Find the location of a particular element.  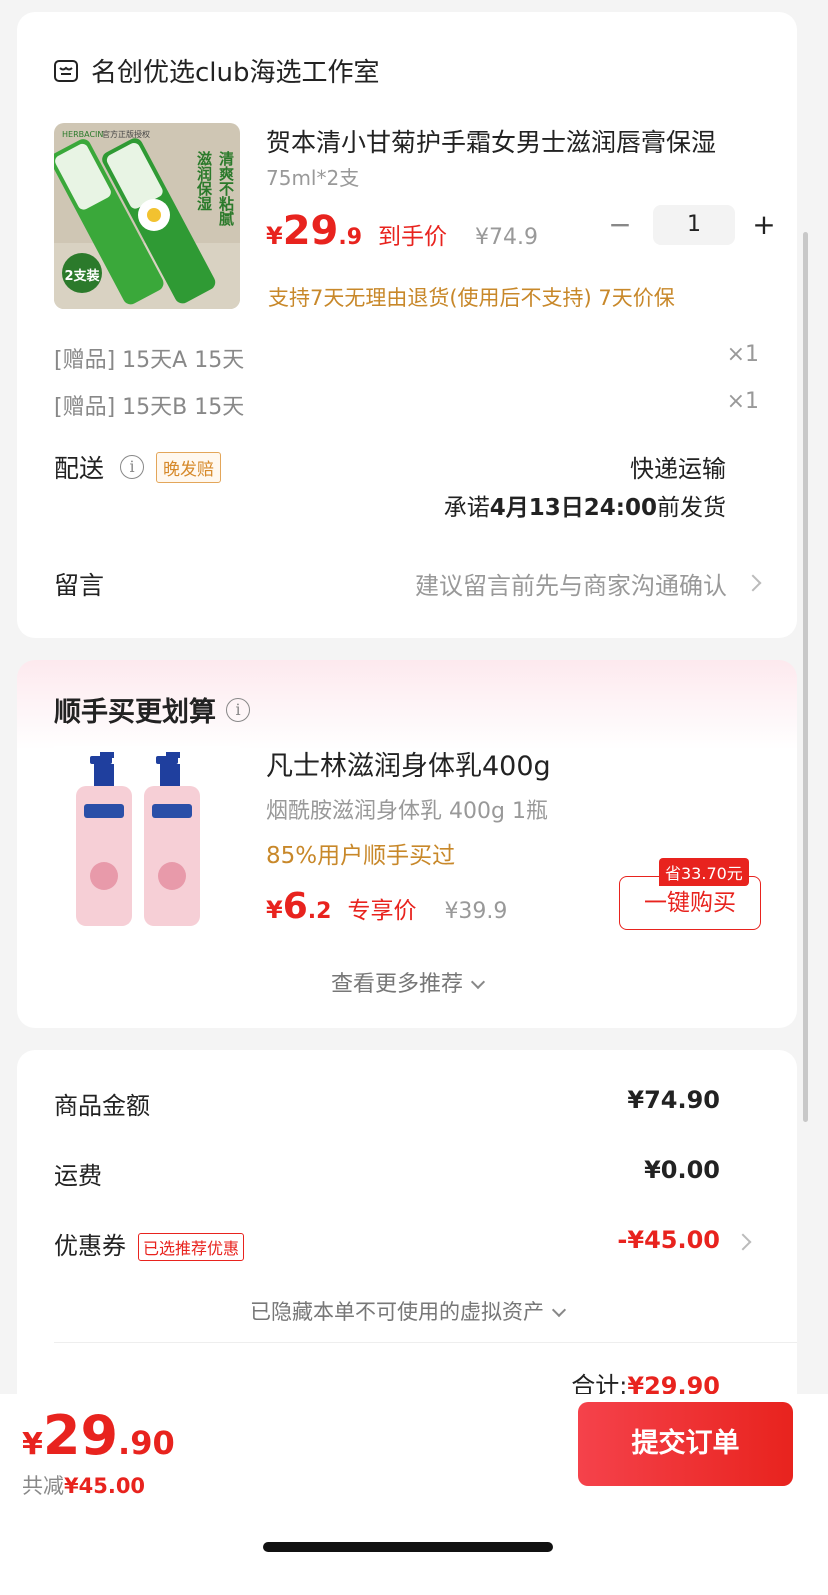

decrease-button: − is located at coordinates (620, 225).